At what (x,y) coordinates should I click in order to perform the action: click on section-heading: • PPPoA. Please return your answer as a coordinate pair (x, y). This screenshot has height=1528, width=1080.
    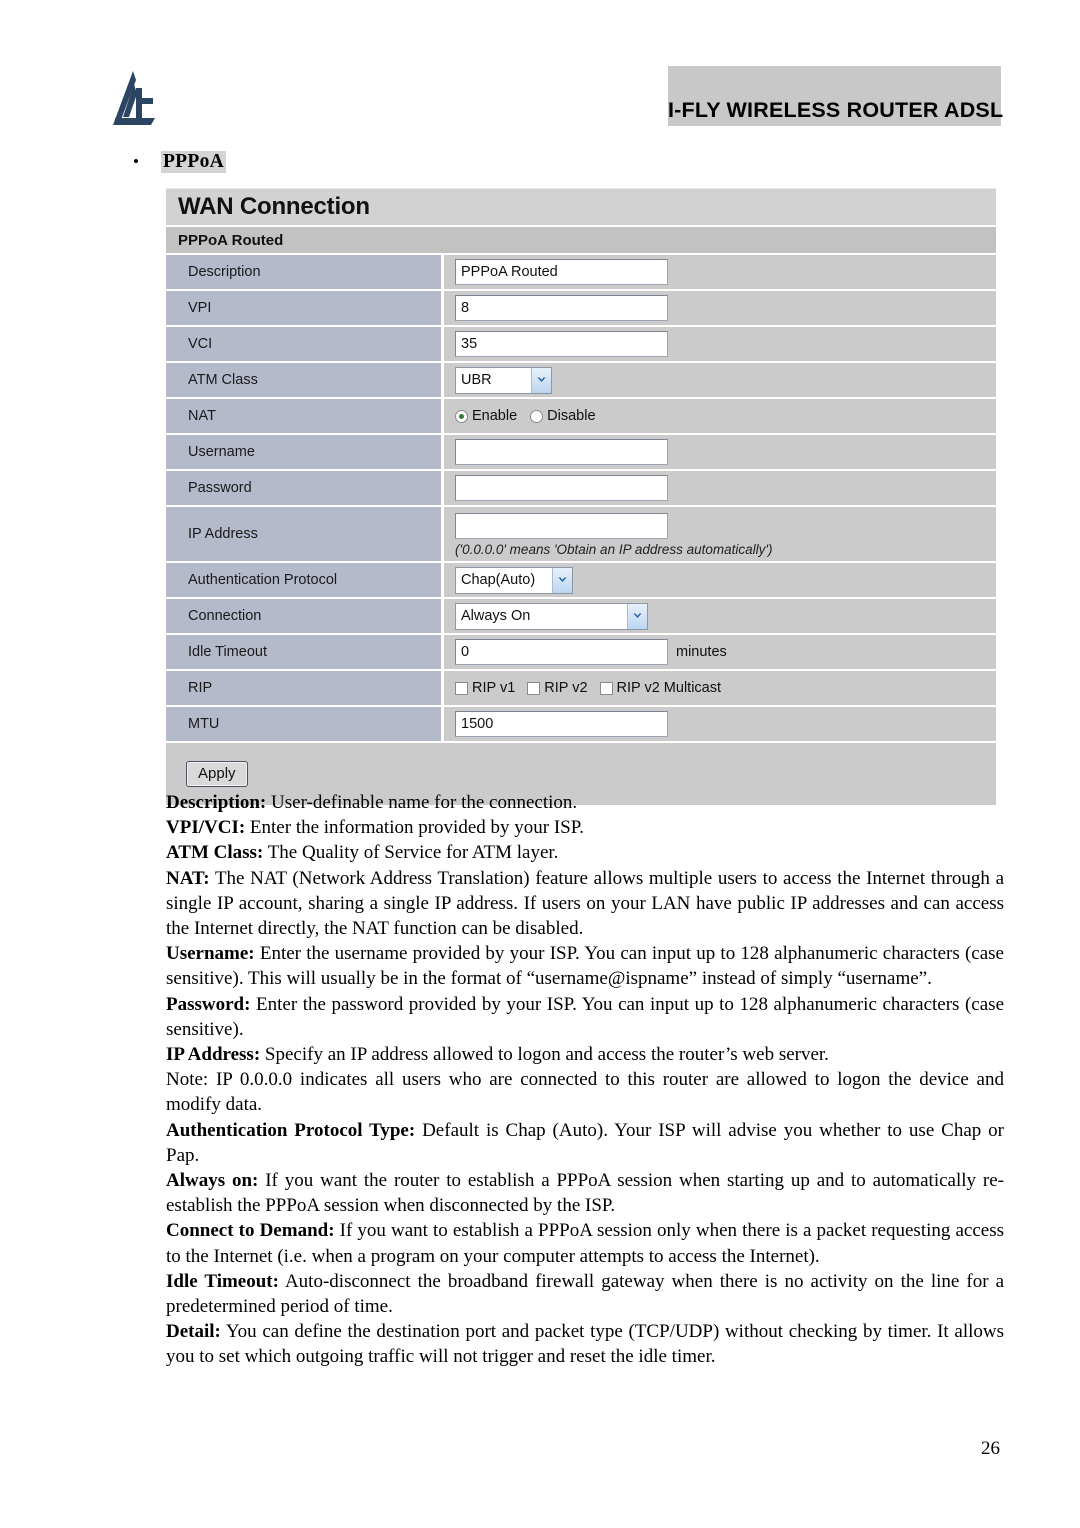
    Looking at the image, I should click on (180, 162).